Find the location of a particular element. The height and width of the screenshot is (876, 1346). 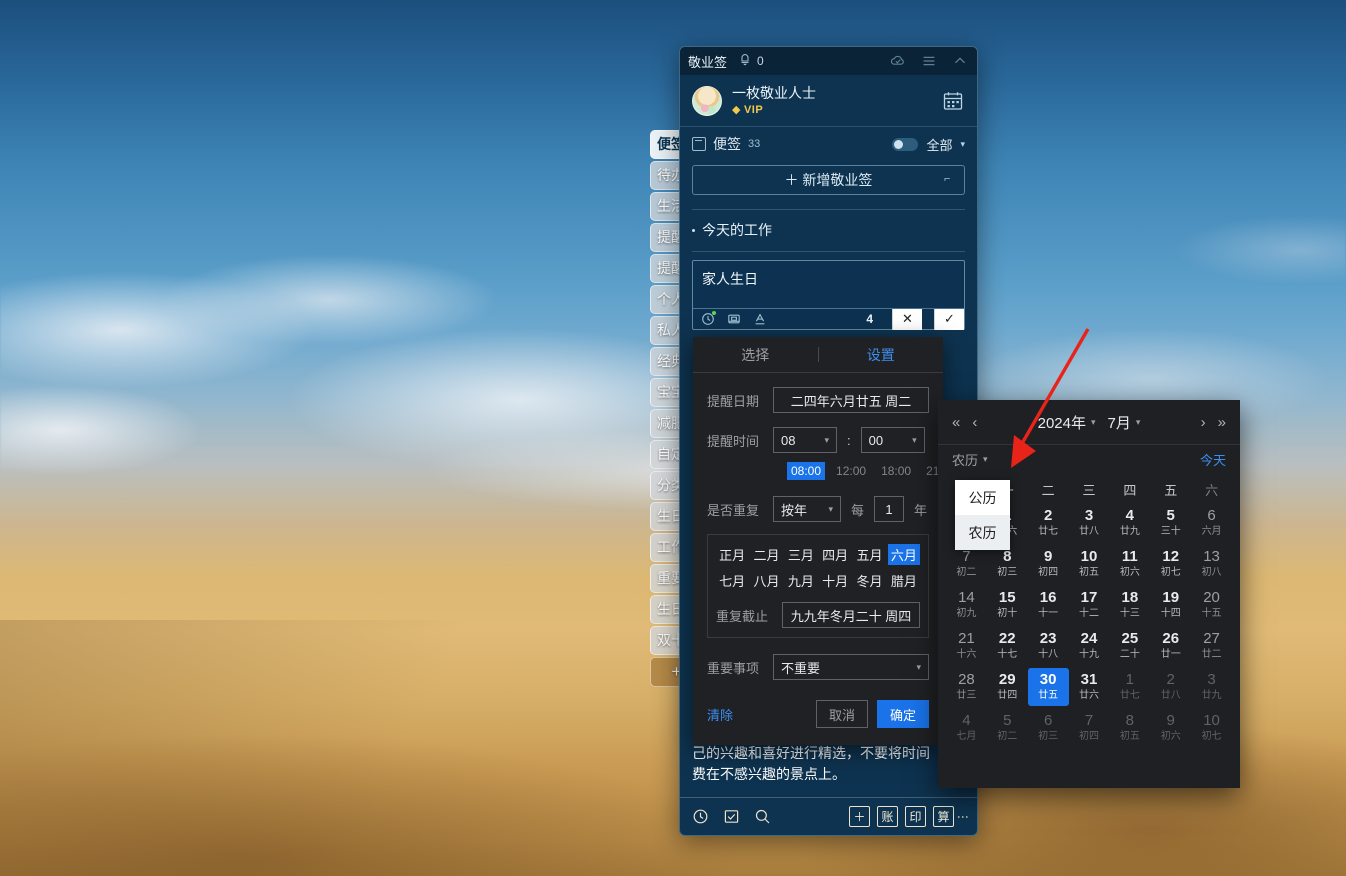

month-option-11: 腊月 is located at coordinates (904, 580).